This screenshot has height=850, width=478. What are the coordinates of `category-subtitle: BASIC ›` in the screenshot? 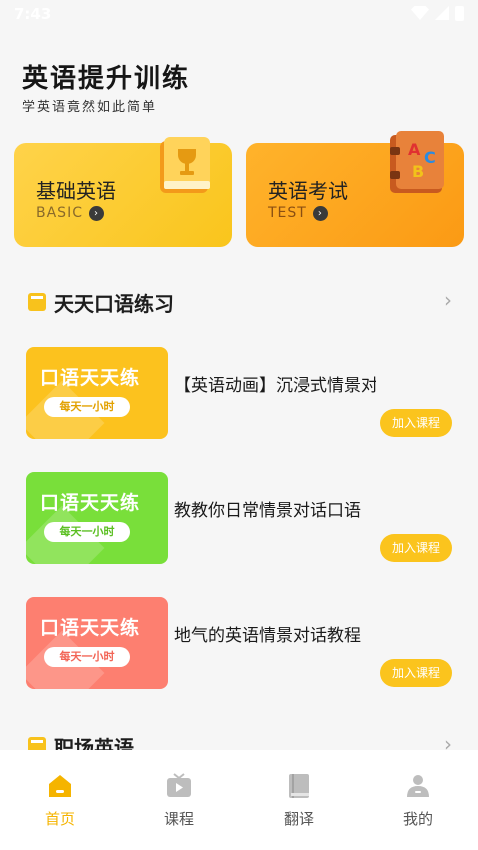 It's located at (70, 213).